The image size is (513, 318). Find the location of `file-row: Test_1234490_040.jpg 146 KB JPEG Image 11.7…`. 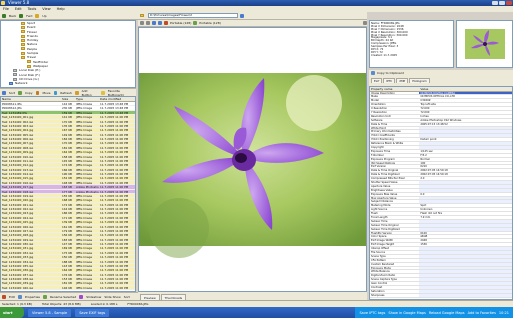

file-row: Test_1234490_040.jpg 146 KB JPEG Image 11.7… is located at coordinates (68, 288).